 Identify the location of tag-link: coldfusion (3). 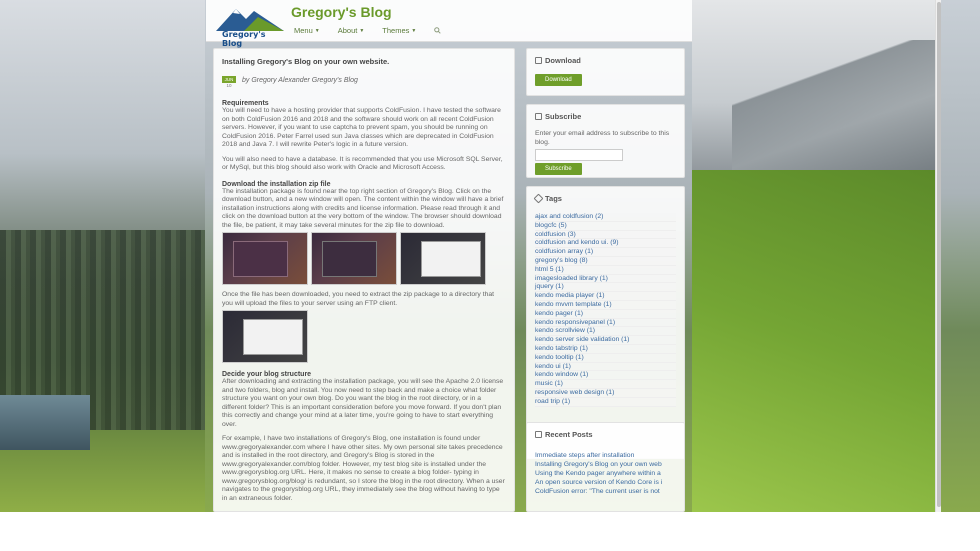
(605, 235).